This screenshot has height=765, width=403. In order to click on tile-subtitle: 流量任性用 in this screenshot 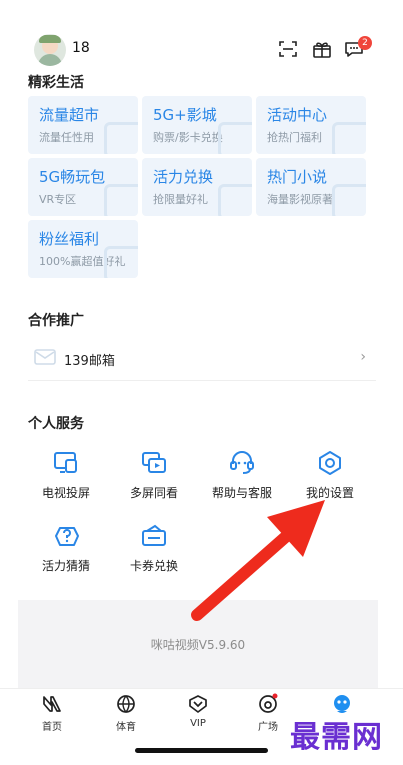, I will do `click(66, 137)`.